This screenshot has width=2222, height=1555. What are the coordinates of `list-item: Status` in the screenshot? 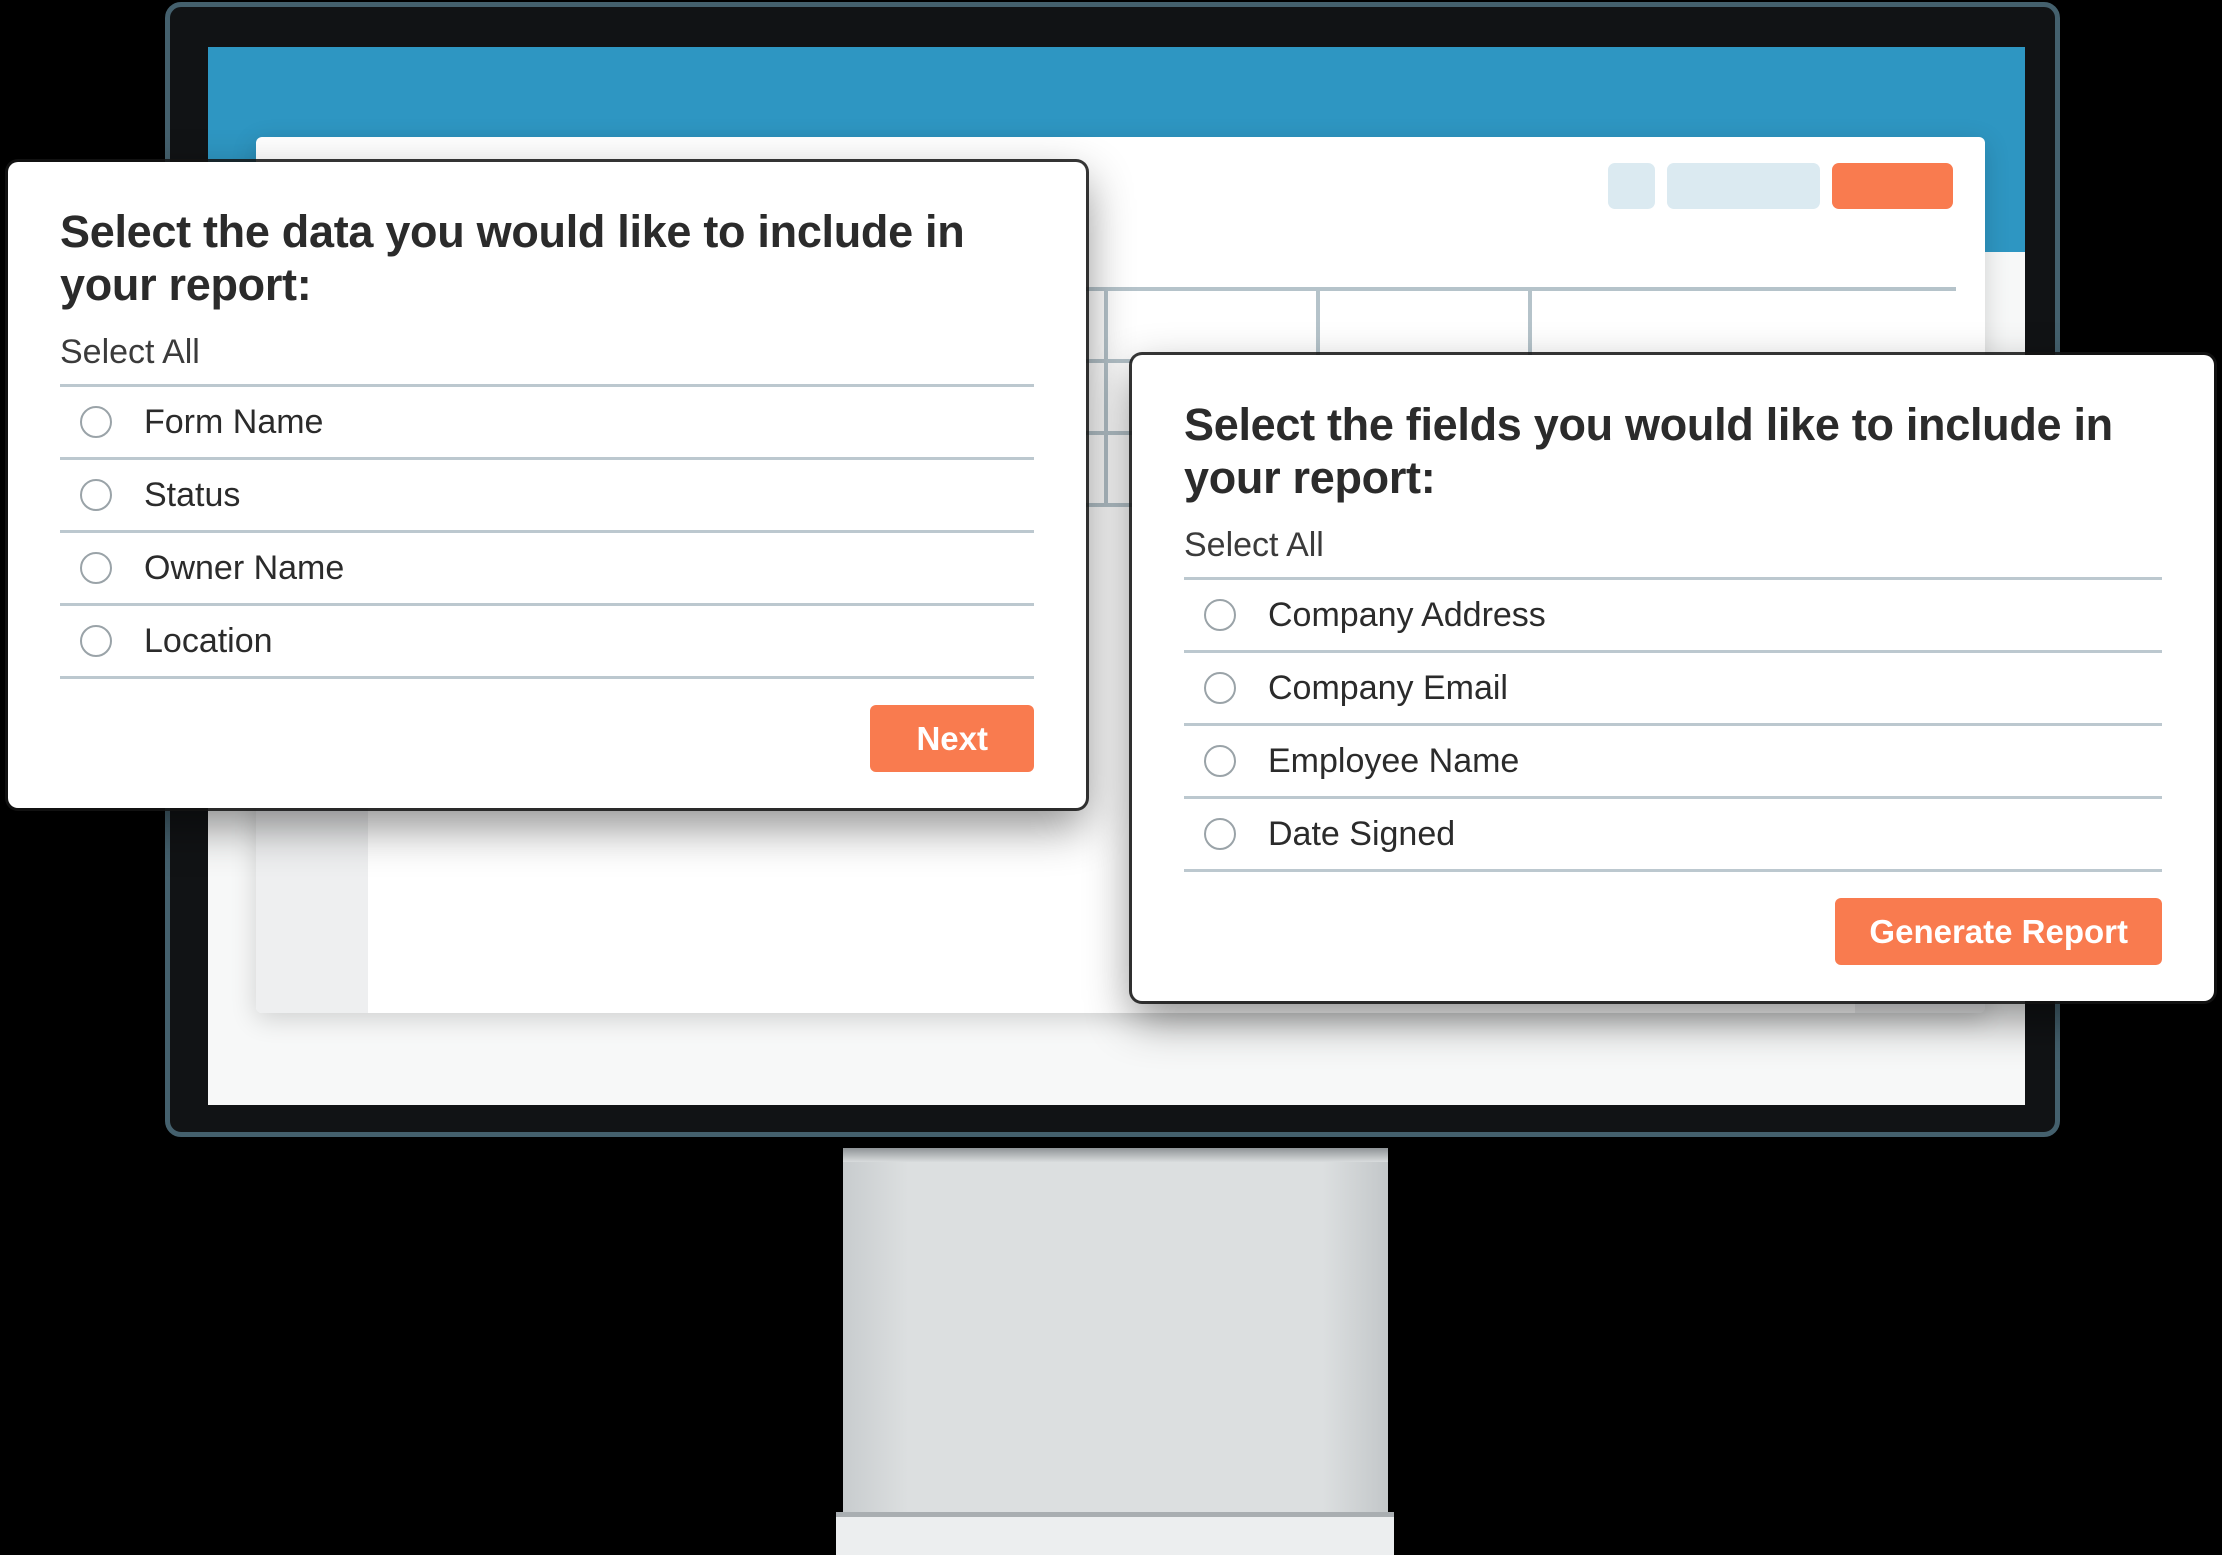 It's located at (547, 497).